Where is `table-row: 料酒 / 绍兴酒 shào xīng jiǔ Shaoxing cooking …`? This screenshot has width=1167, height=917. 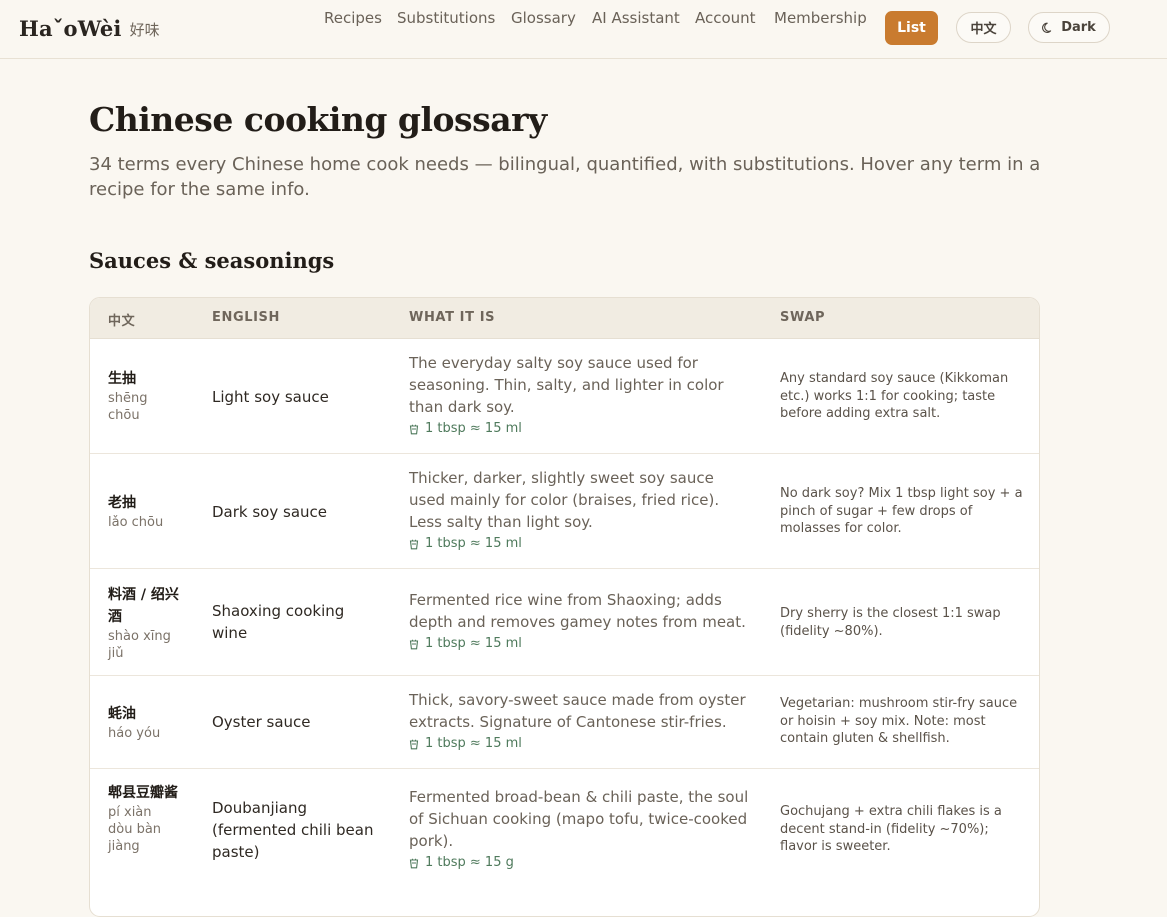 table-row: 料酒 / 绍兴酒 shào xīng jiǔ Shaoxing cooking … is located at coordinates (564, 622).